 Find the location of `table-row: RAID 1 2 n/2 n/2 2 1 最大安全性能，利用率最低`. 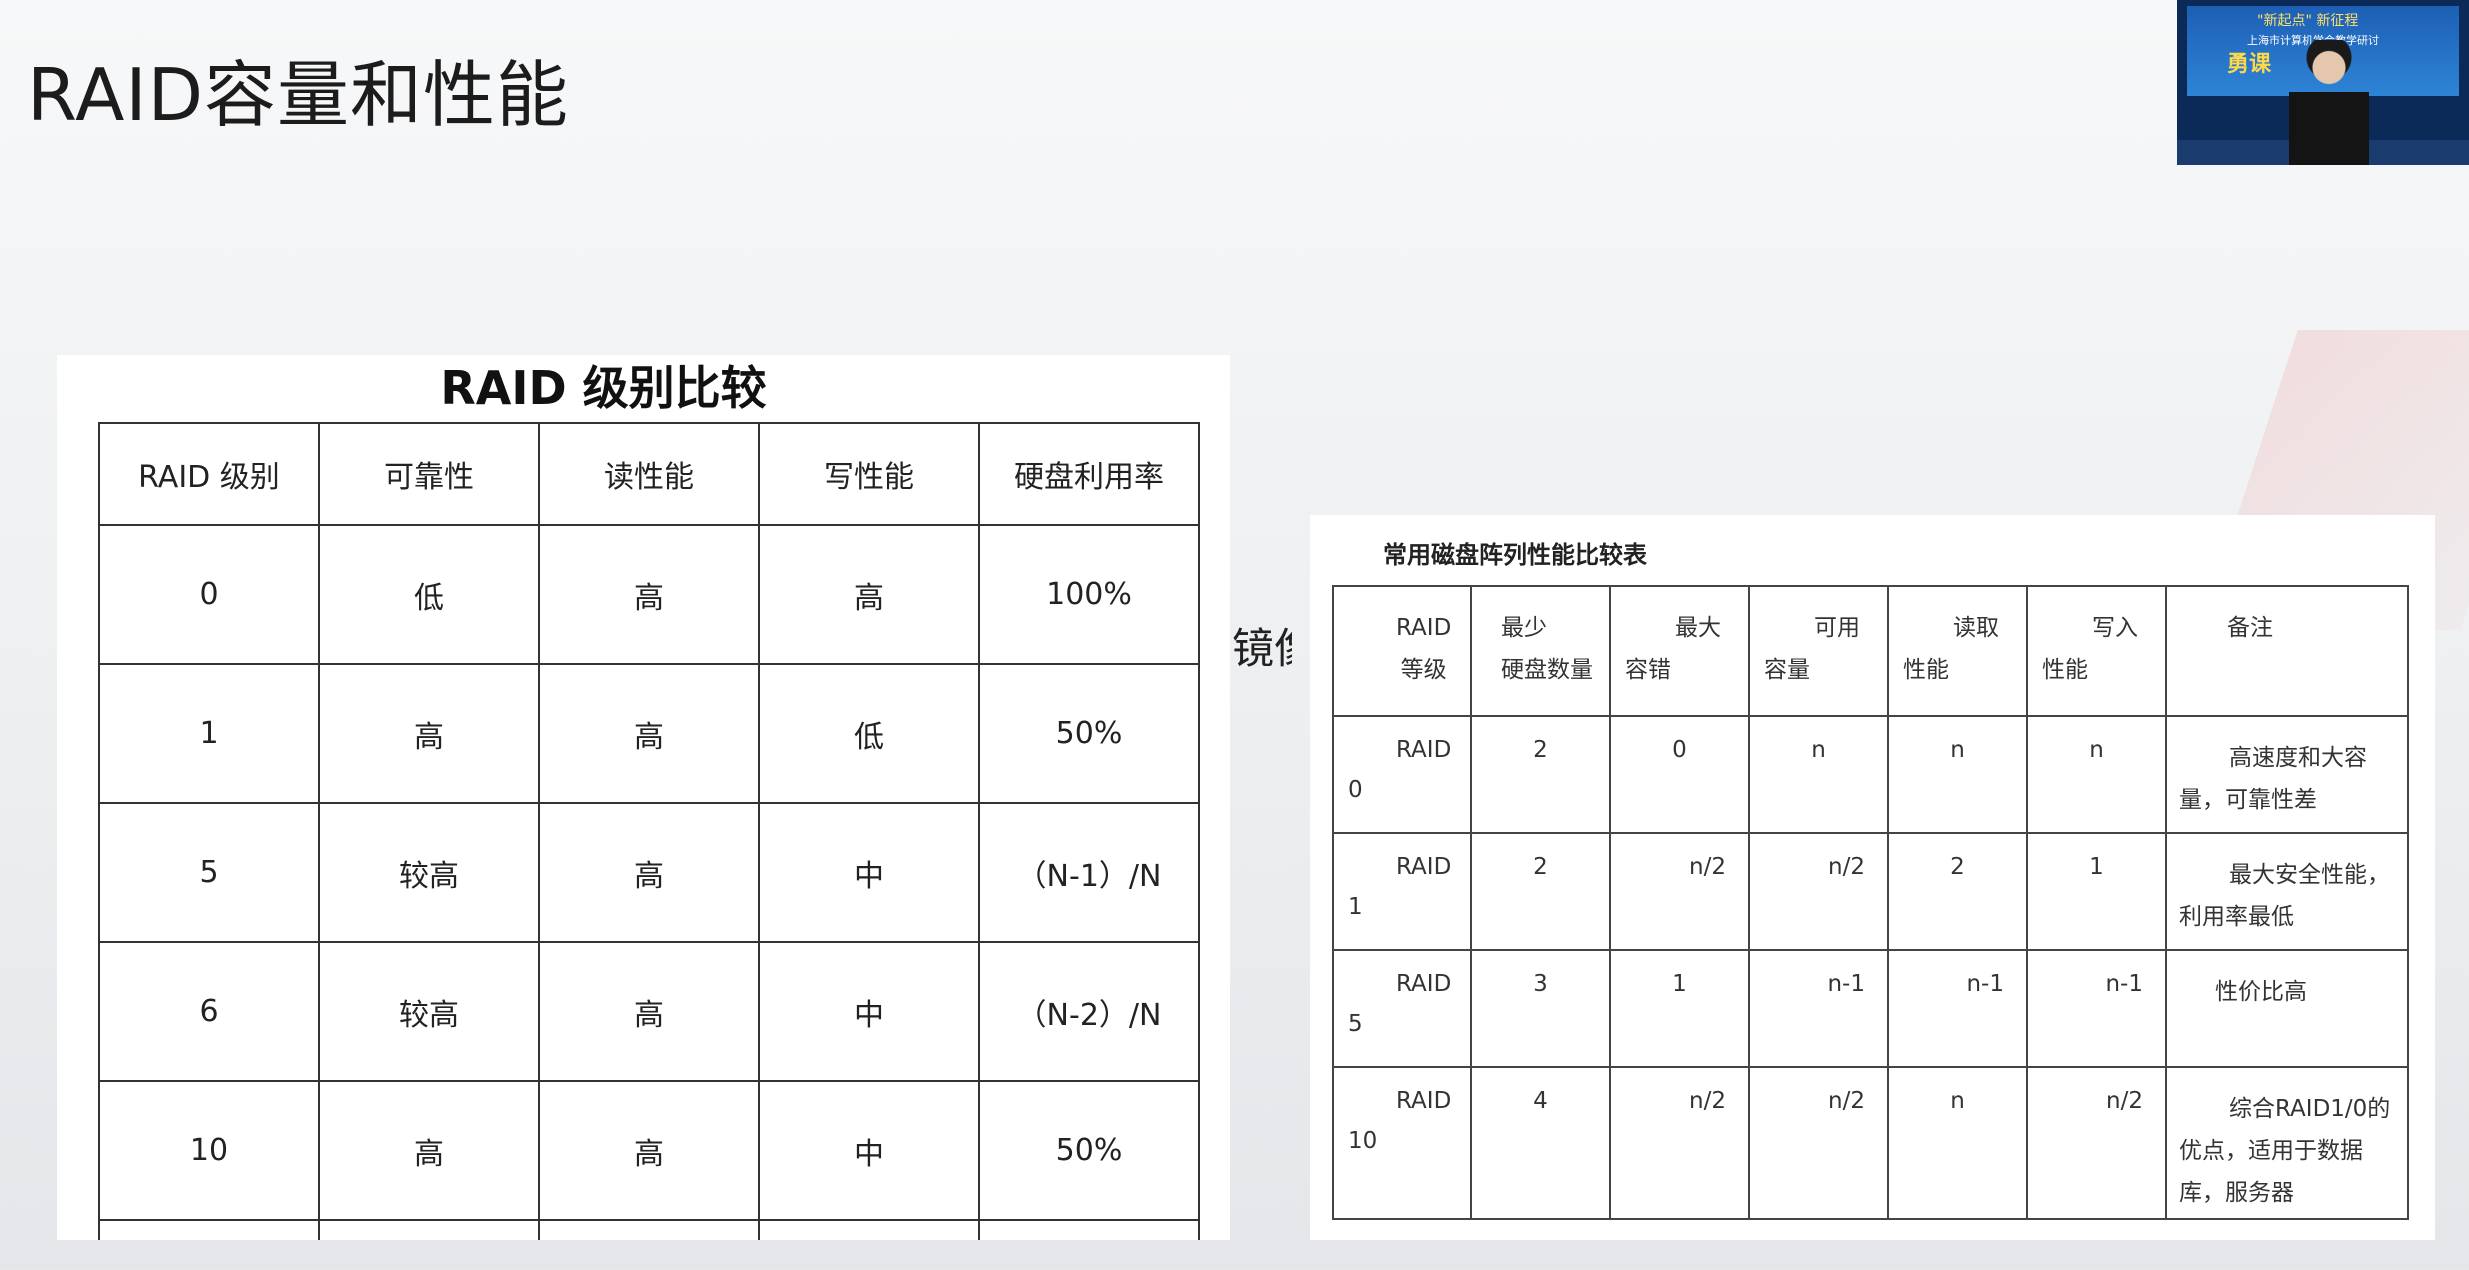

table-row: RAID 1 2 n/2 n/2 2 1 最大安全性能，利用率最低 is located at coordinates (1870, 891).